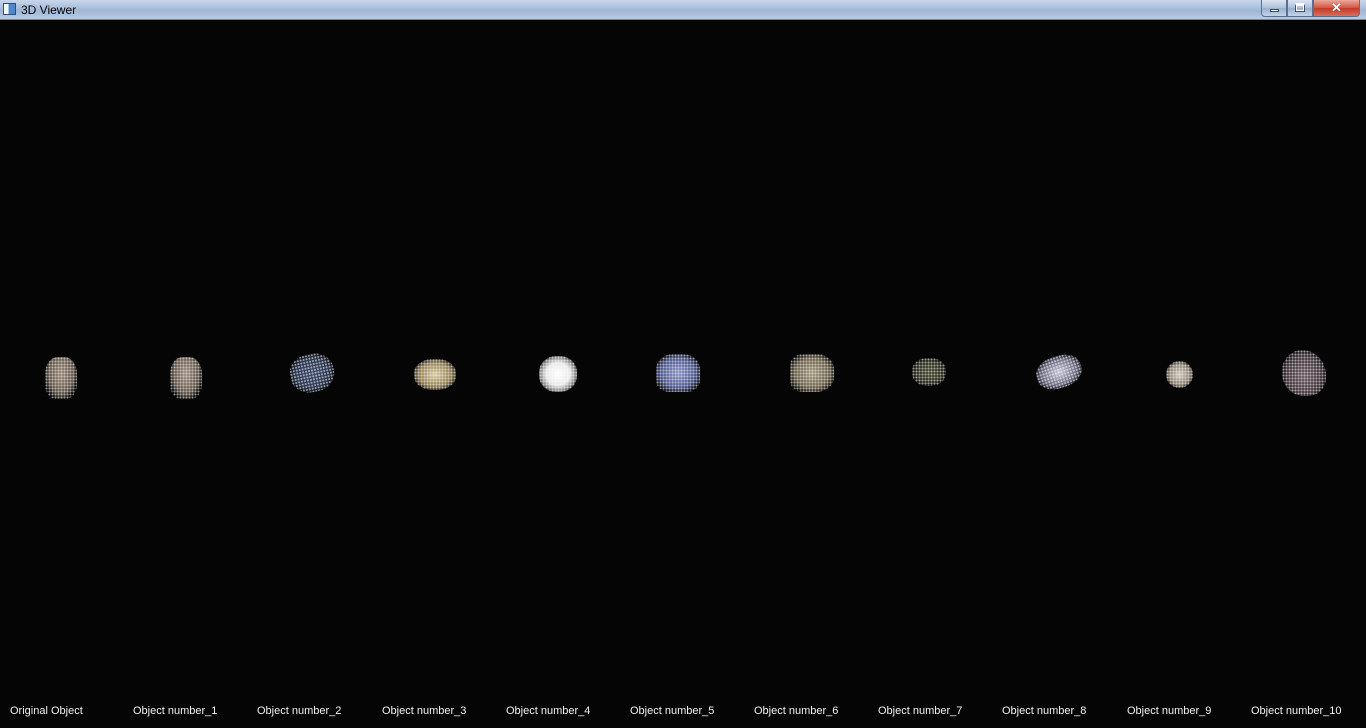 The height and width of the screenshot is (728, 1366). I want to click on label-object-8: Object number_8, so click(1044, 711).